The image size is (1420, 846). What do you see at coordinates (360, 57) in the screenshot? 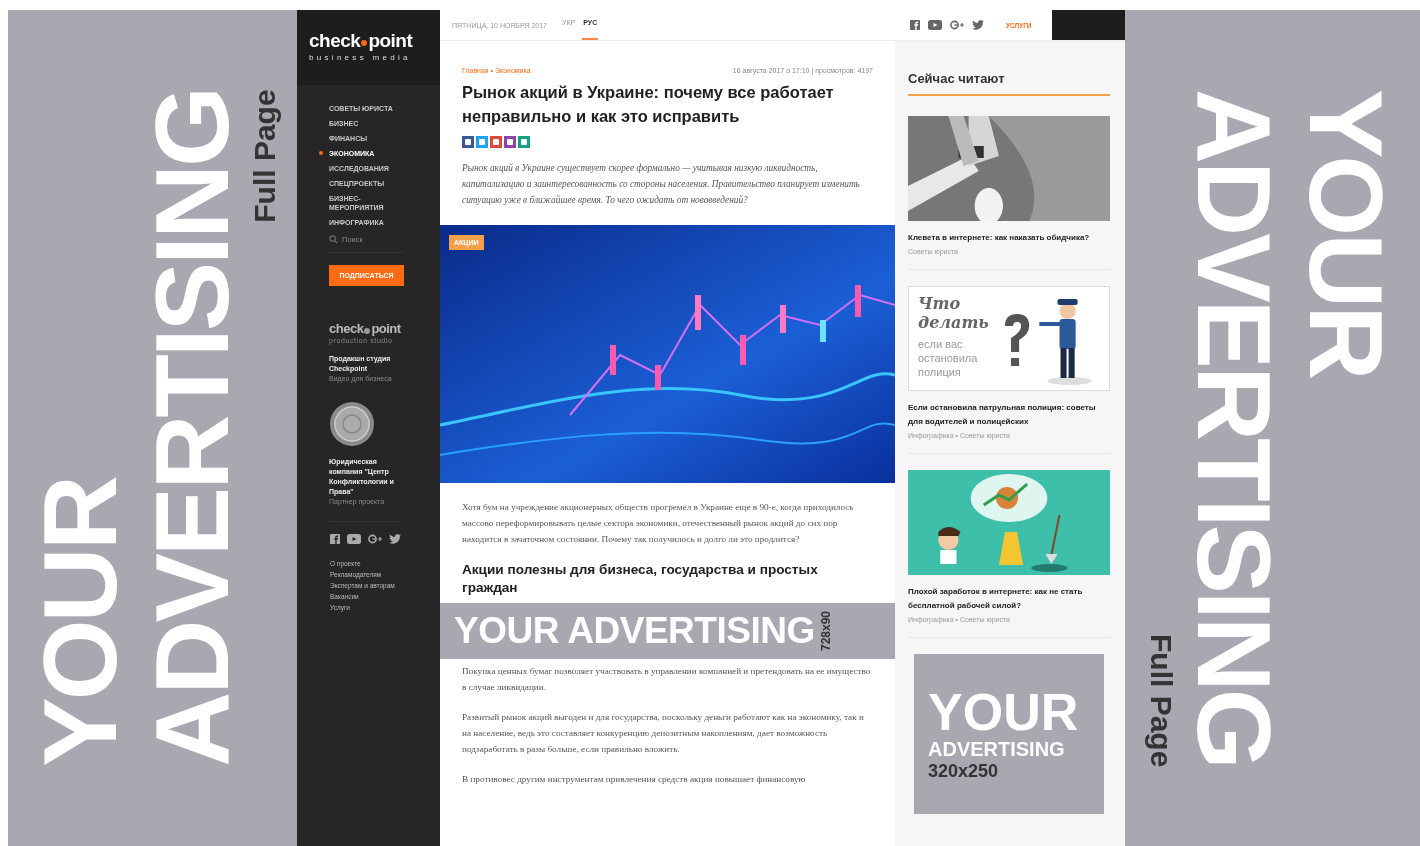
I see `logo-tagline: business media` at bounding box center [360, 57].